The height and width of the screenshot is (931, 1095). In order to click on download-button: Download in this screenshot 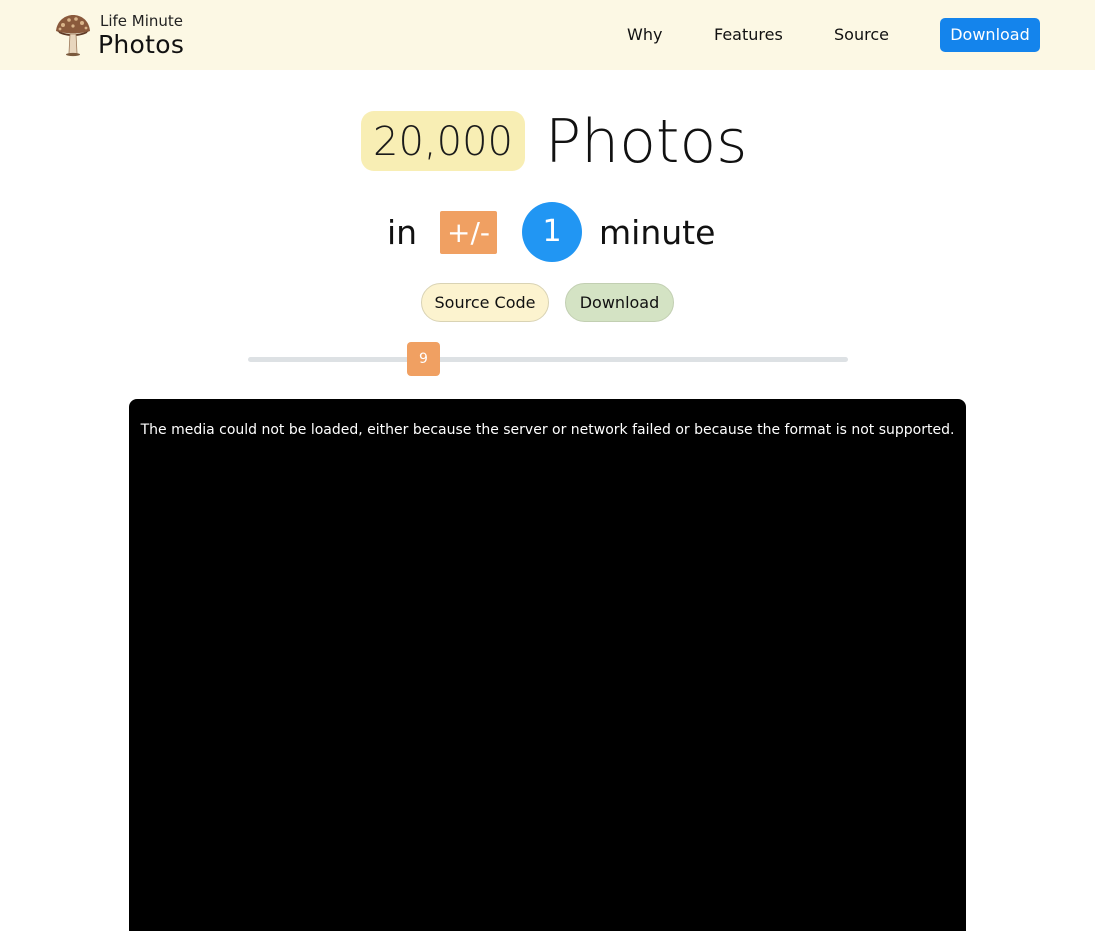, I will do `click(619, 302)`.